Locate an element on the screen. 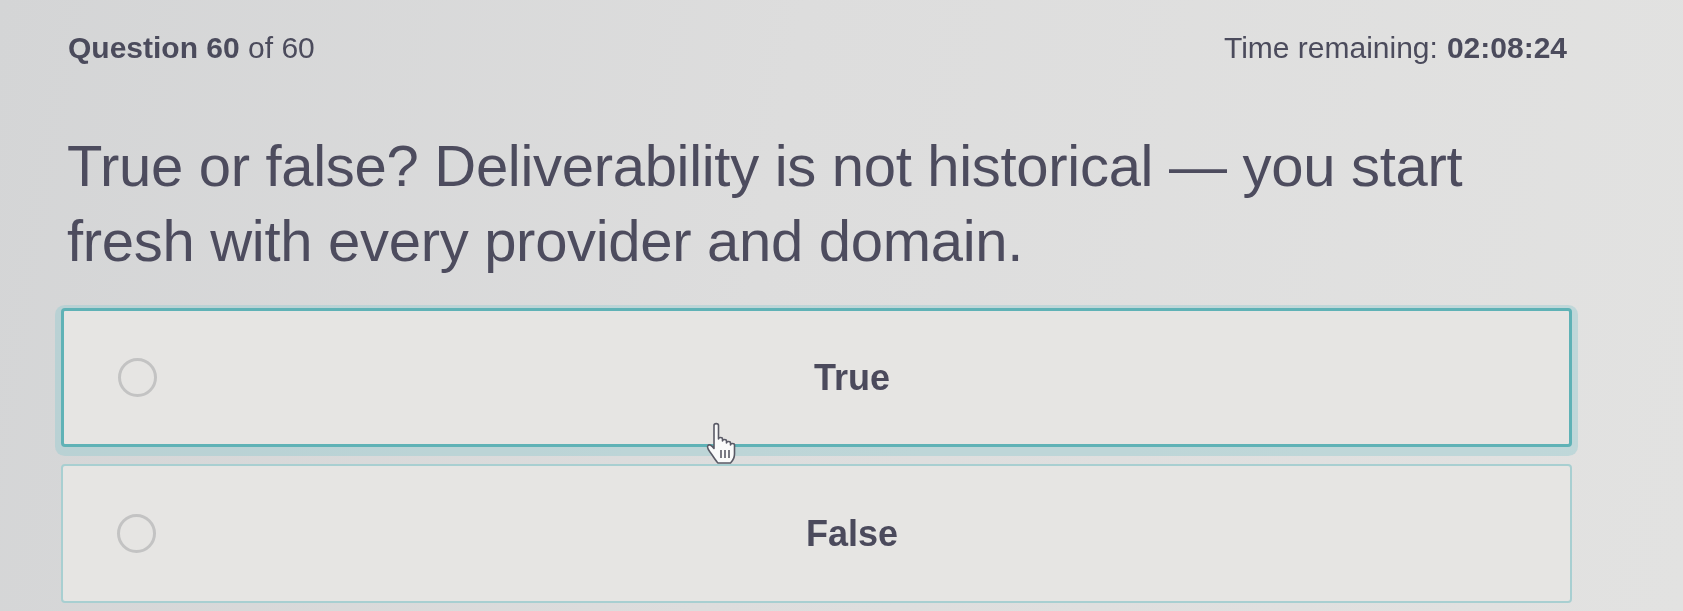  timer-value: 02:08:24 is located at coordinates (1506, 48).